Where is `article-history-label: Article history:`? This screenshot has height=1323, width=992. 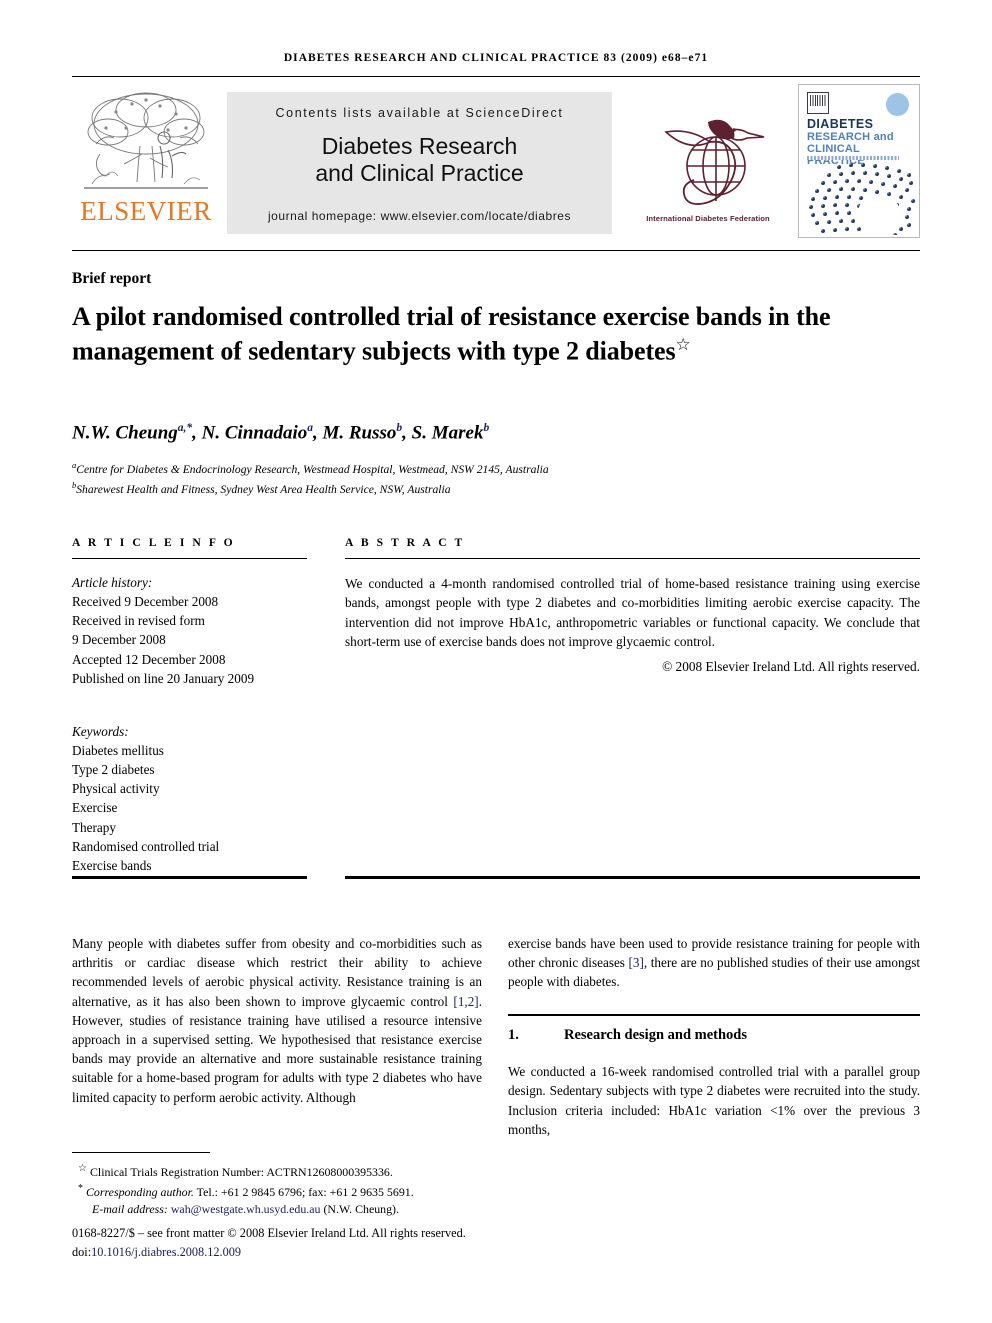 article-history-label: Article history: is located at coordinates (112, 582).